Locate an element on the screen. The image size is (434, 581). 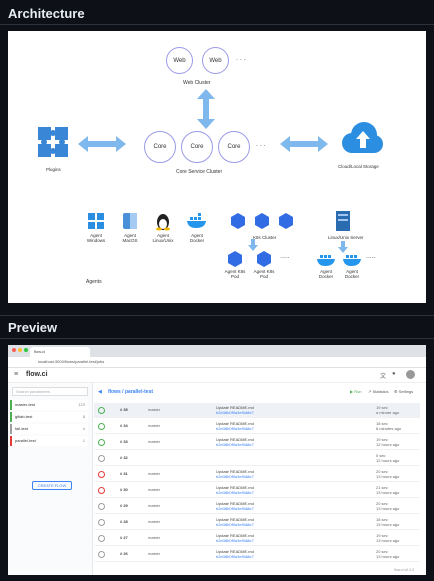
sidebar-item-flow: master-test 123 is located at coordinates (49, 405).